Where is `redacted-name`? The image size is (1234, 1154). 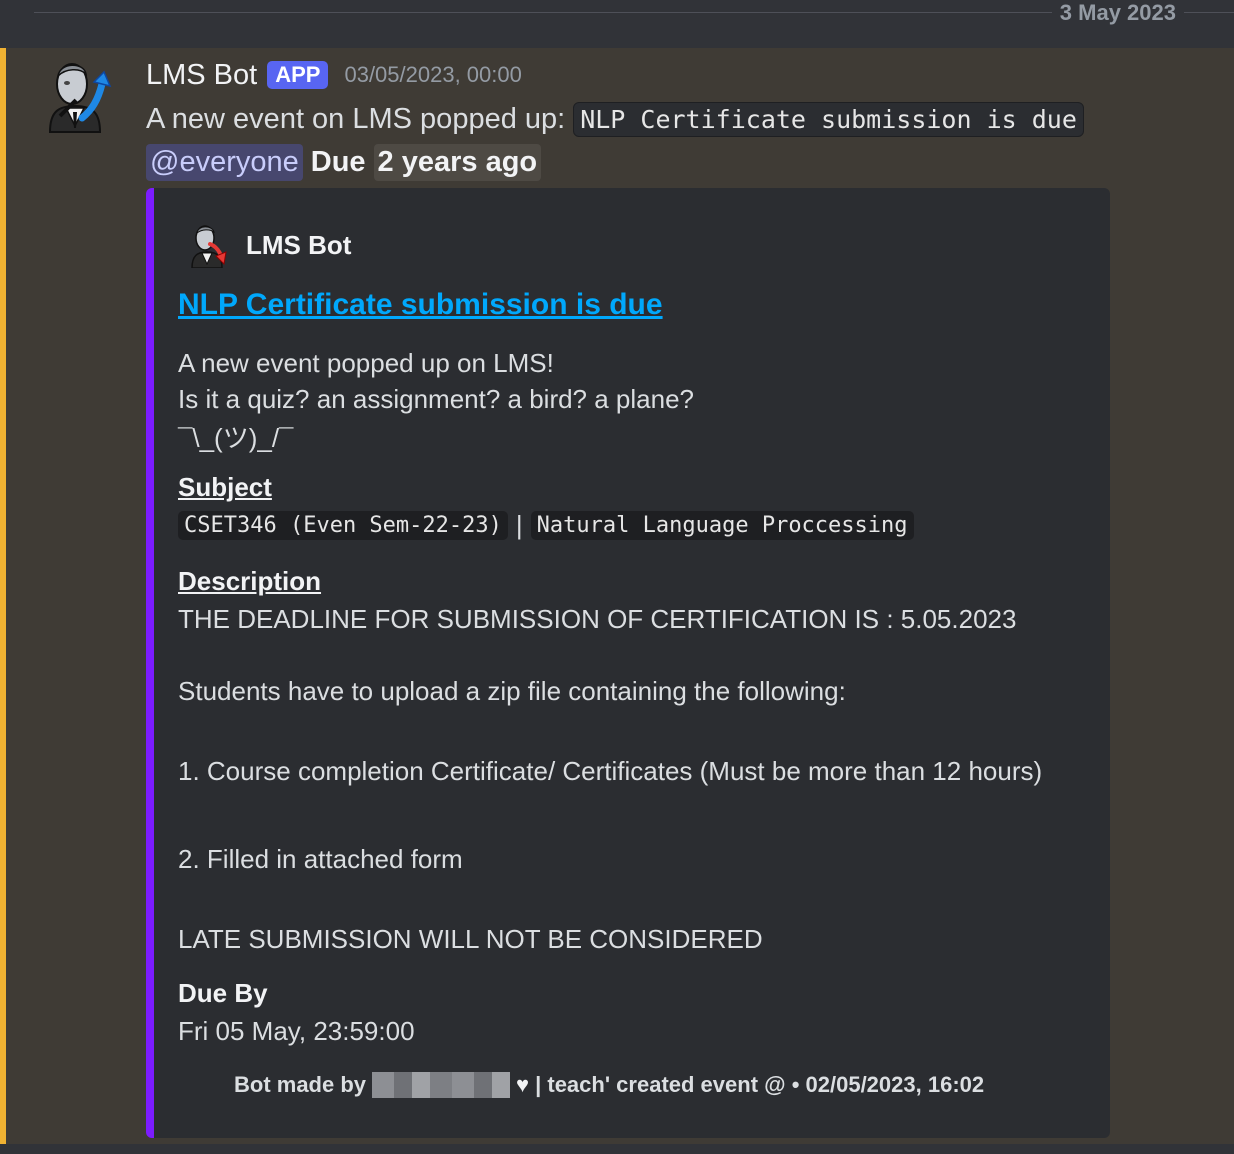 redacted-name is located at coordinates (441, 1085).